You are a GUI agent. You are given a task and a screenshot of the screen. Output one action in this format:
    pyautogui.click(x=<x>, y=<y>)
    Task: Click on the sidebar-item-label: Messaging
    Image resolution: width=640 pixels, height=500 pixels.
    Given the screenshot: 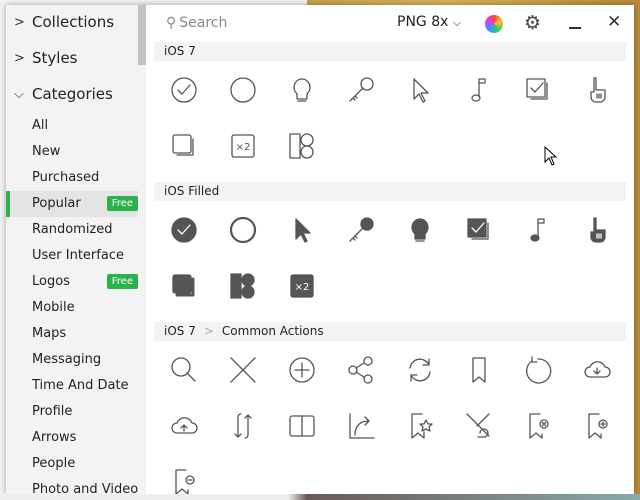 What is the action you would take?
    pyautogui.click(x=67, y=359)
    